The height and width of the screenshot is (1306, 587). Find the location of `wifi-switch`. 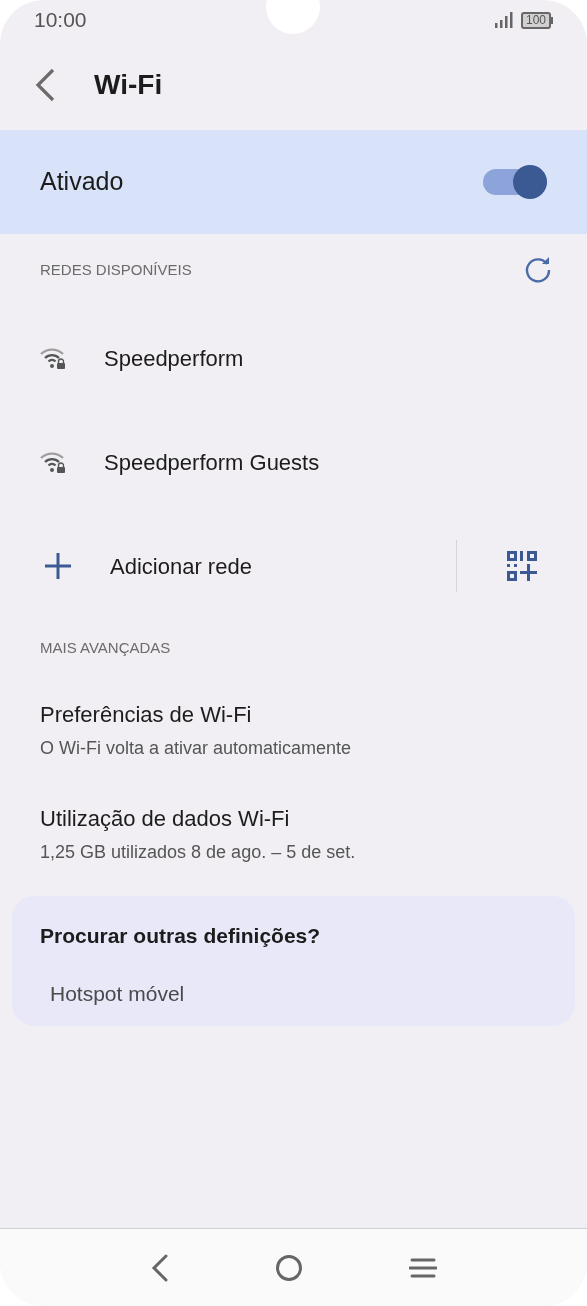

wifi-switch is located at coordinates (515, 182).